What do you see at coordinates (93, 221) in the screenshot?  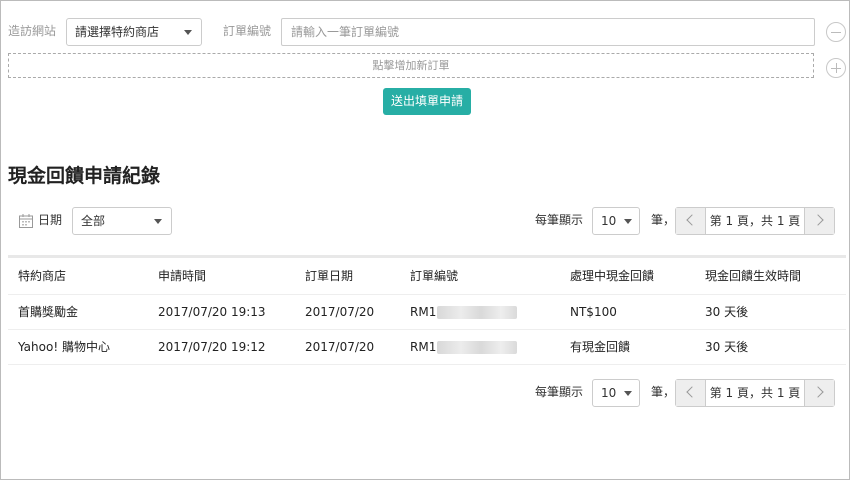 I see `date-filter-value: 全部` at bounding box center [93, 221].